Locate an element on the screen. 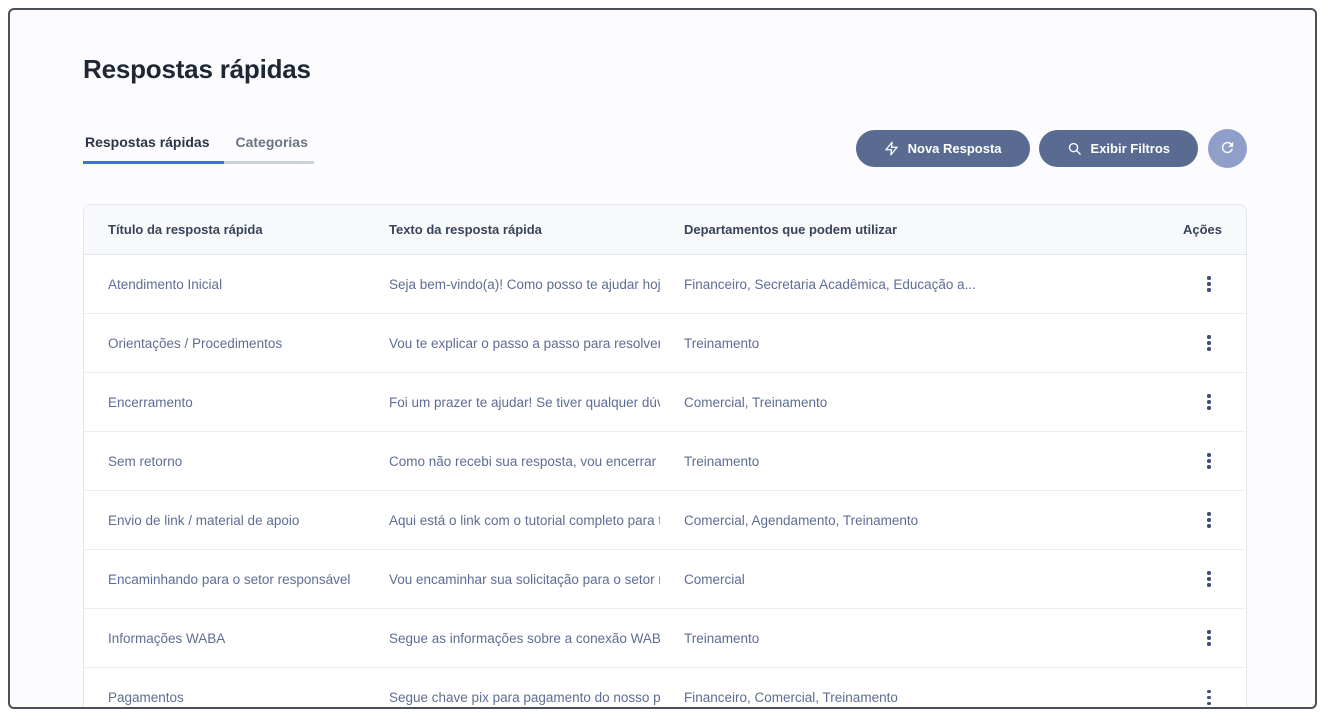 The width and height of the screenshot is (1325, 717). search-icon is located at coordinates (1074, 148).